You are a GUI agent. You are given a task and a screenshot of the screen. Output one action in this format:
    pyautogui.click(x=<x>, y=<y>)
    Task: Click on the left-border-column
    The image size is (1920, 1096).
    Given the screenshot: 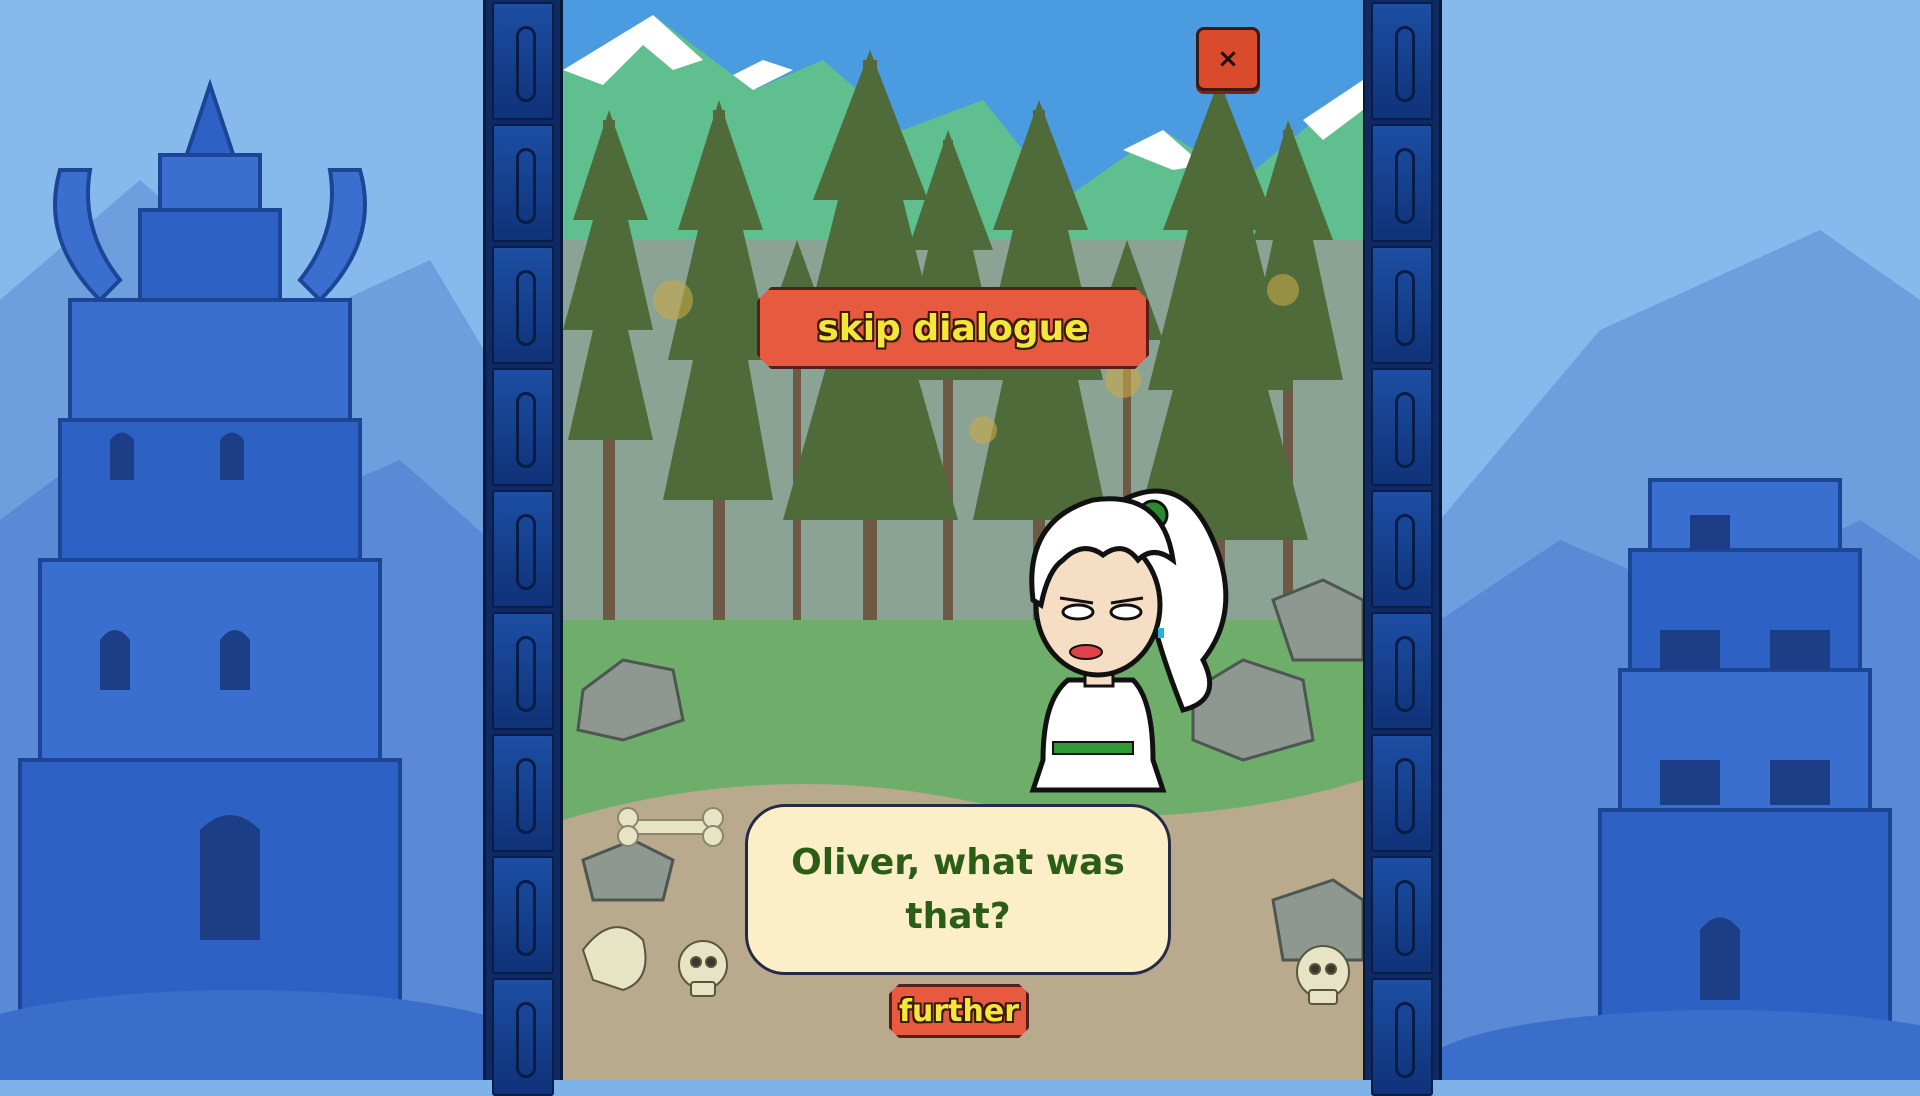 What is the action you would take?
    pyautogui.click(x=523, y=548)
    